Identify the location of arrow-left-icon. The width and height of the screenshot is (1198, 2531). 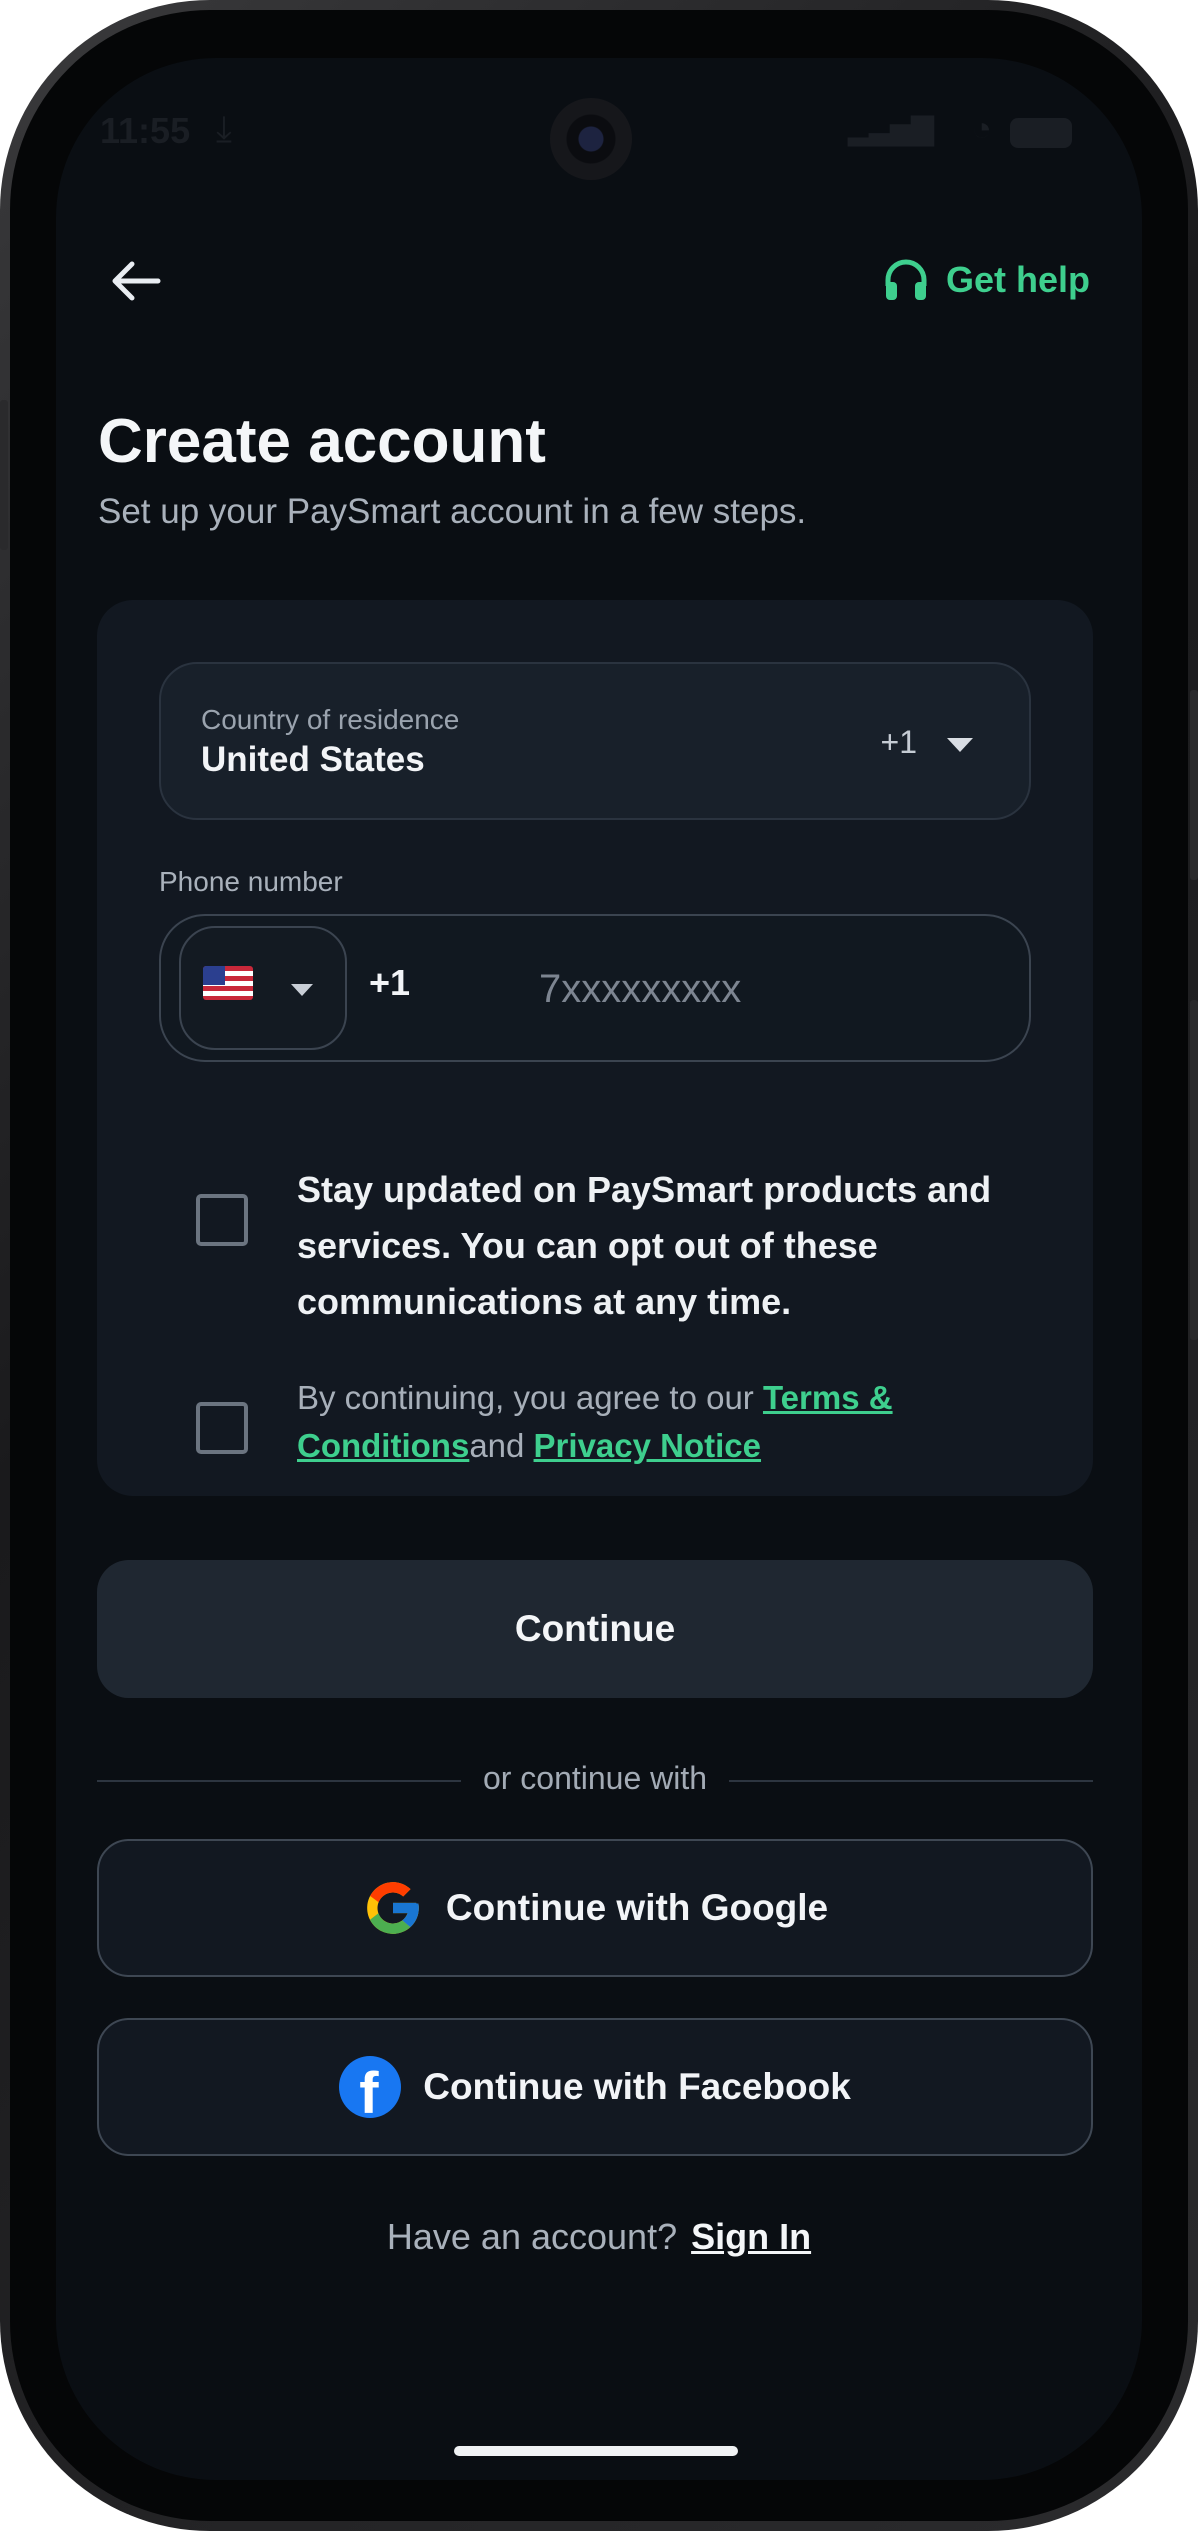
(136, 281).